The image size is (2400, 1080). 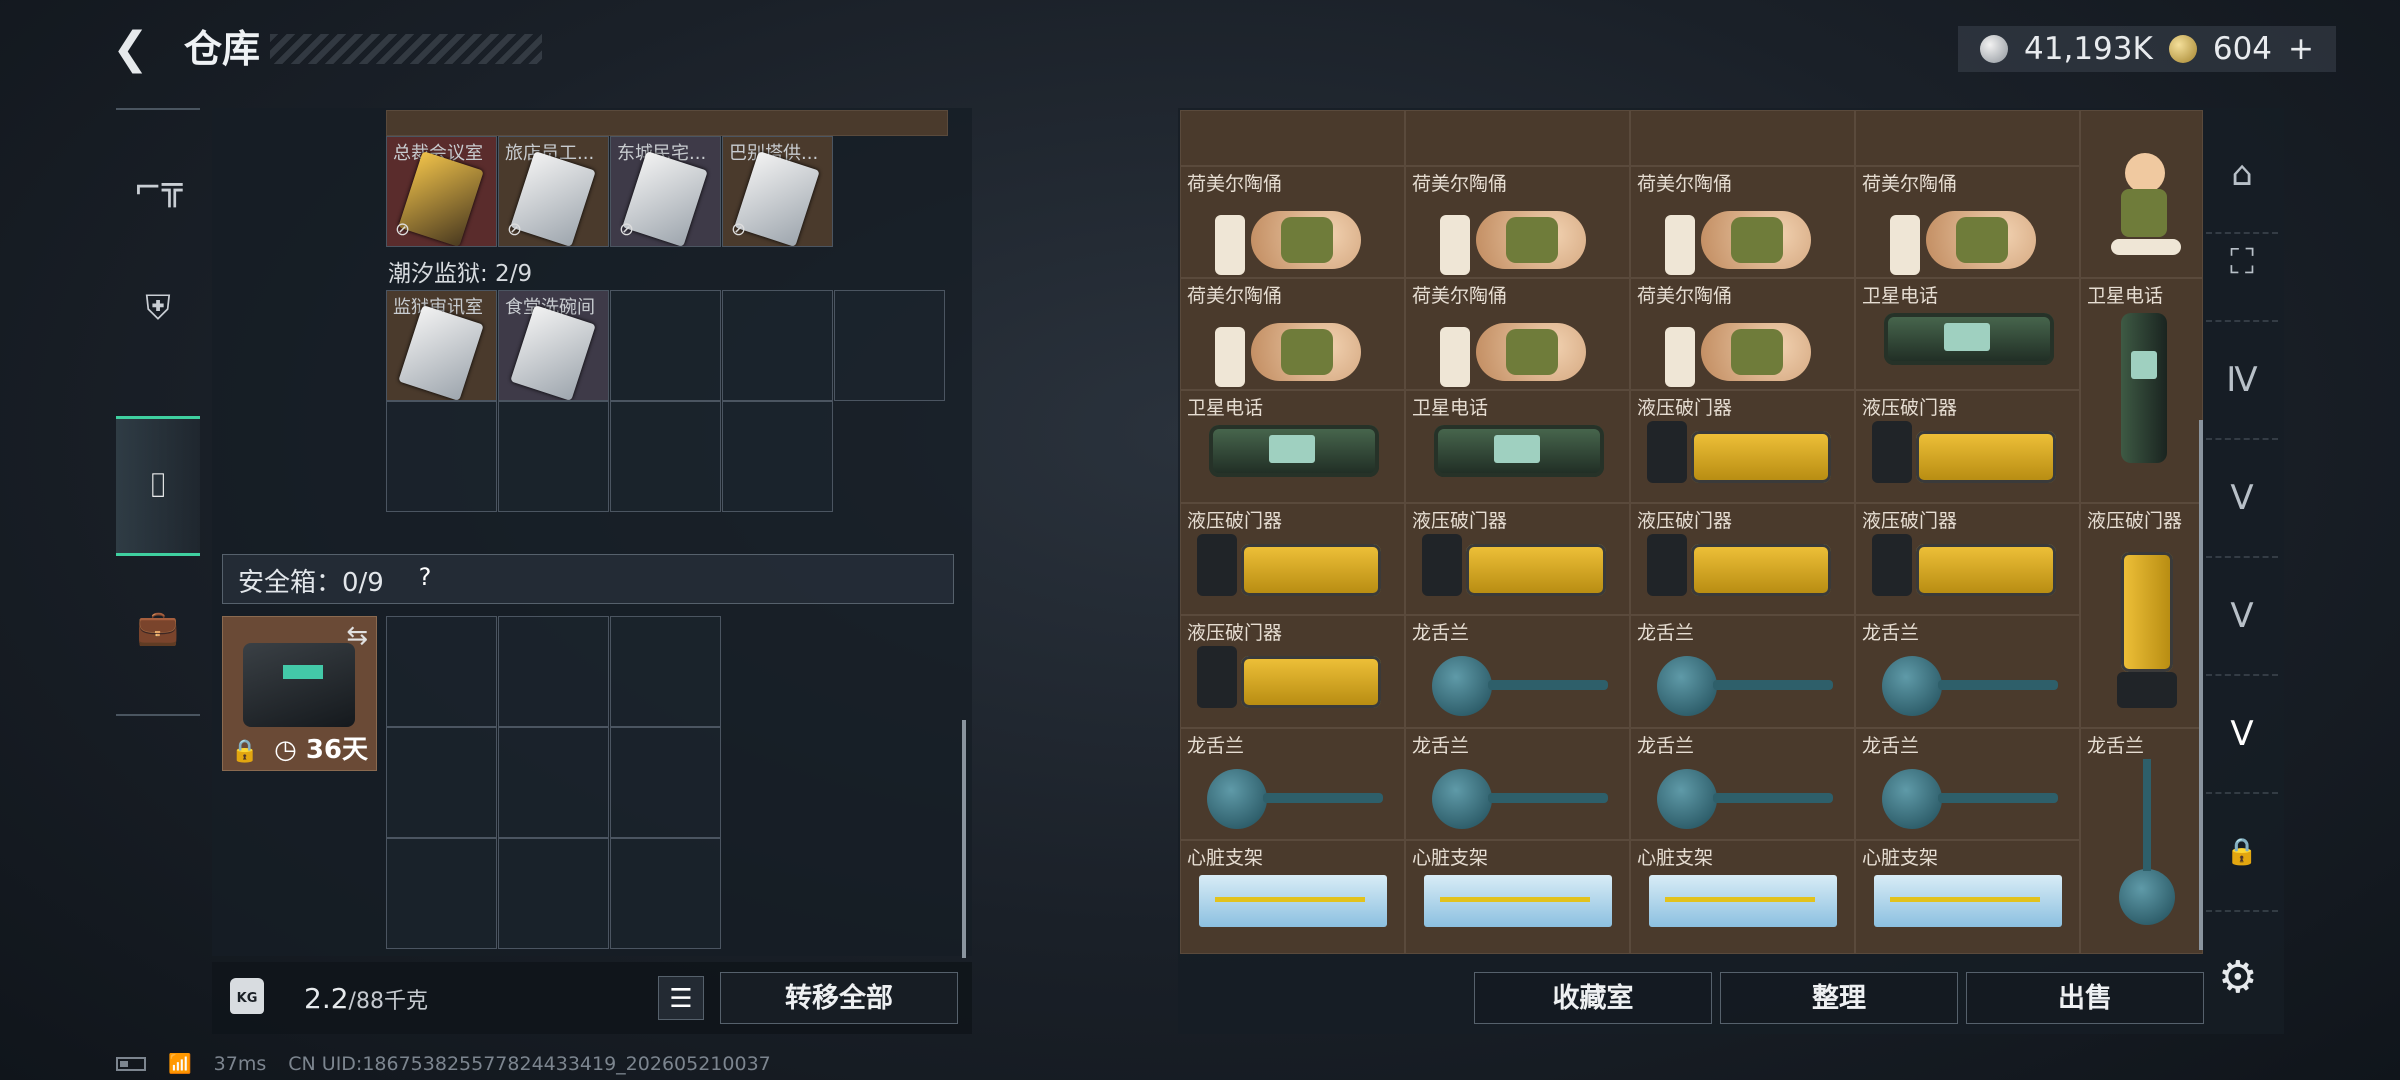 What do you see at coordinates (425, 577) in the screenshot?
I see `help-icon: ?` at bounding box center [425, 577].